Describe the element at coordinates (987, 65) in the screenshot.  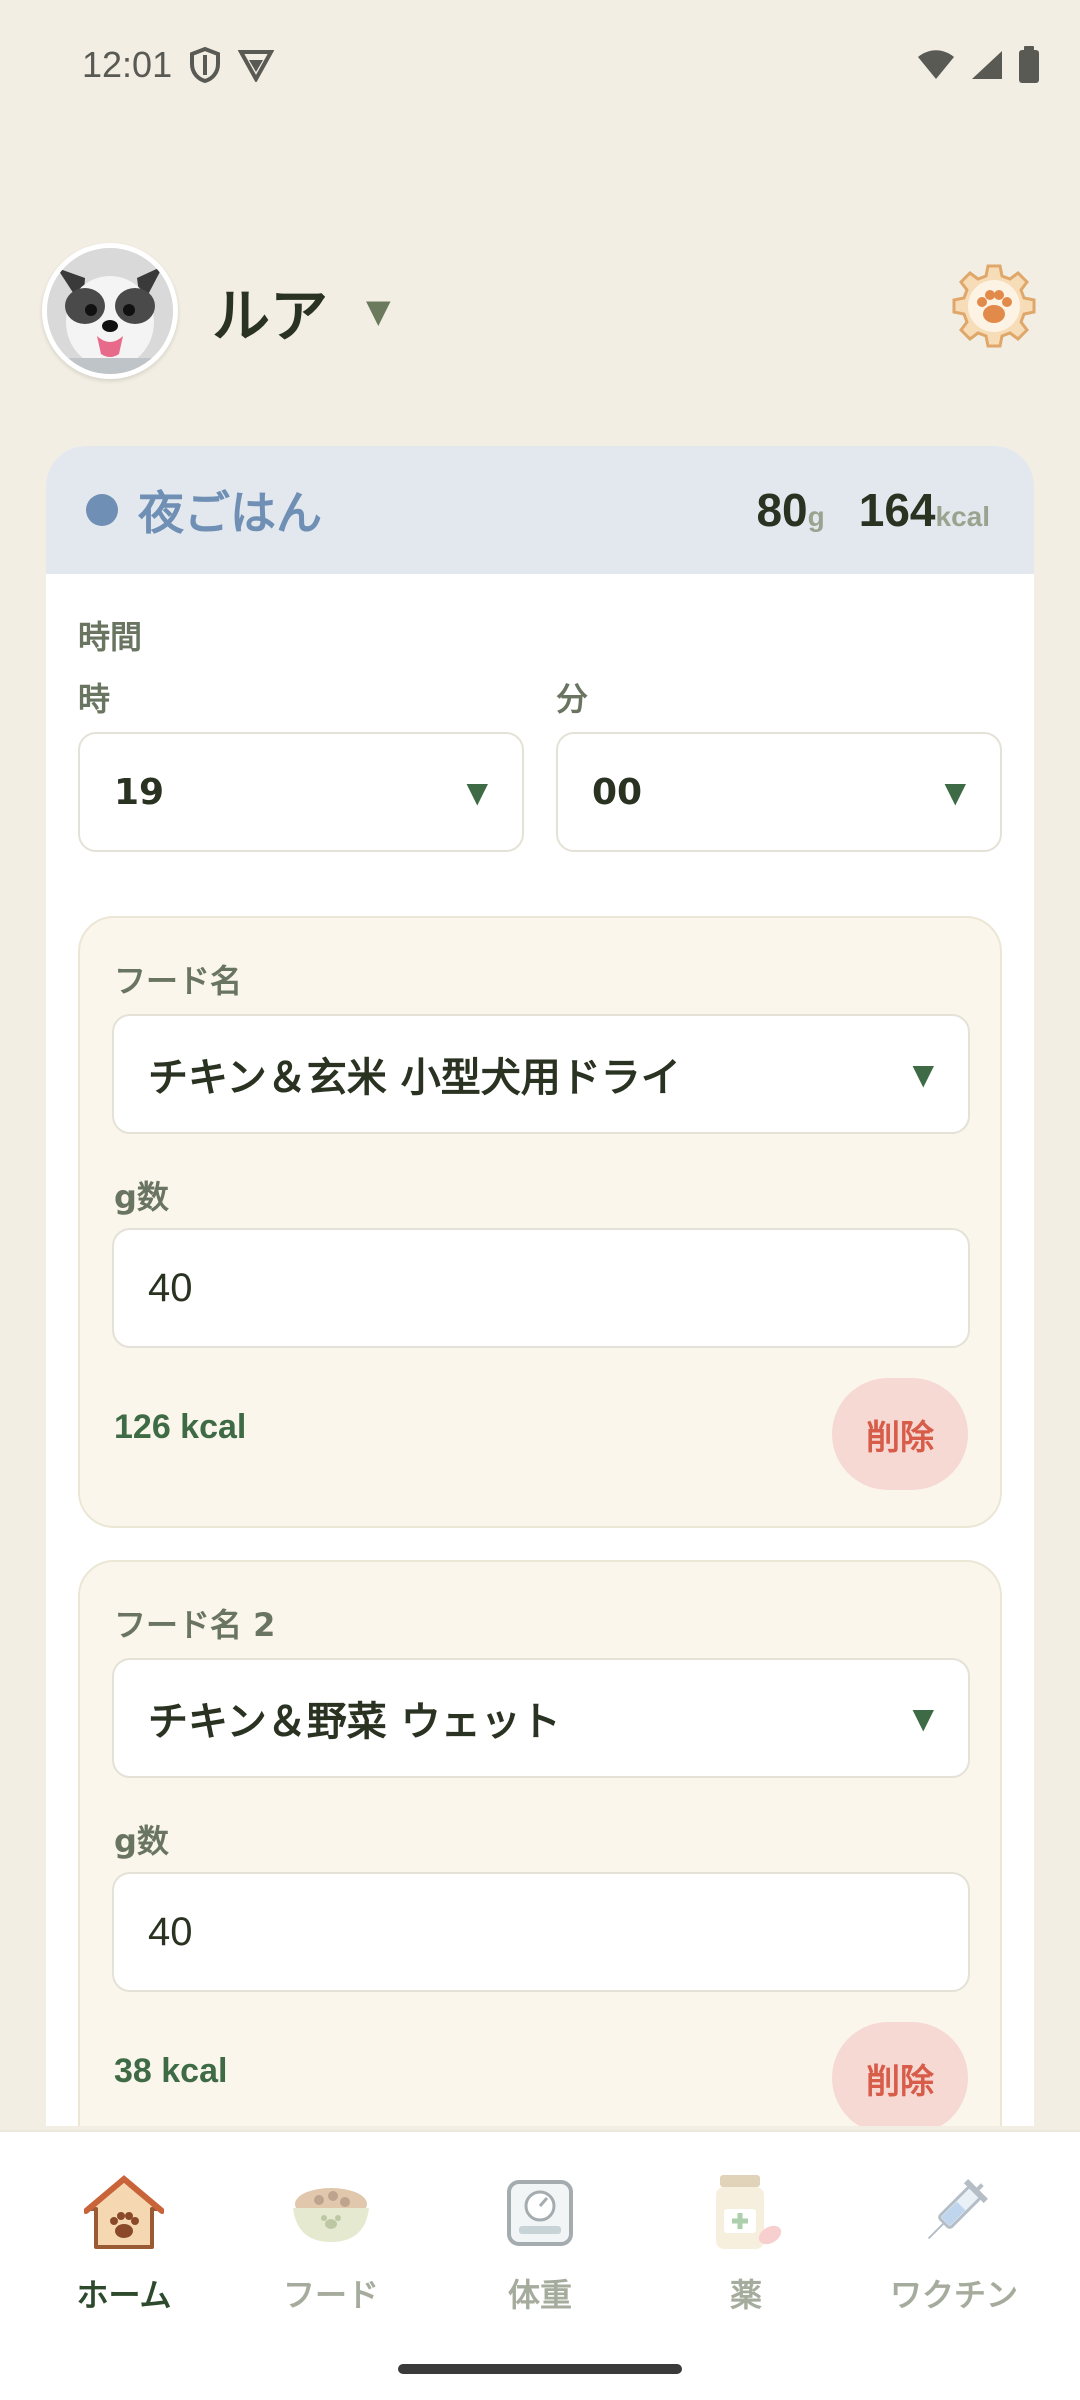
I see `signal-icon` at that location.